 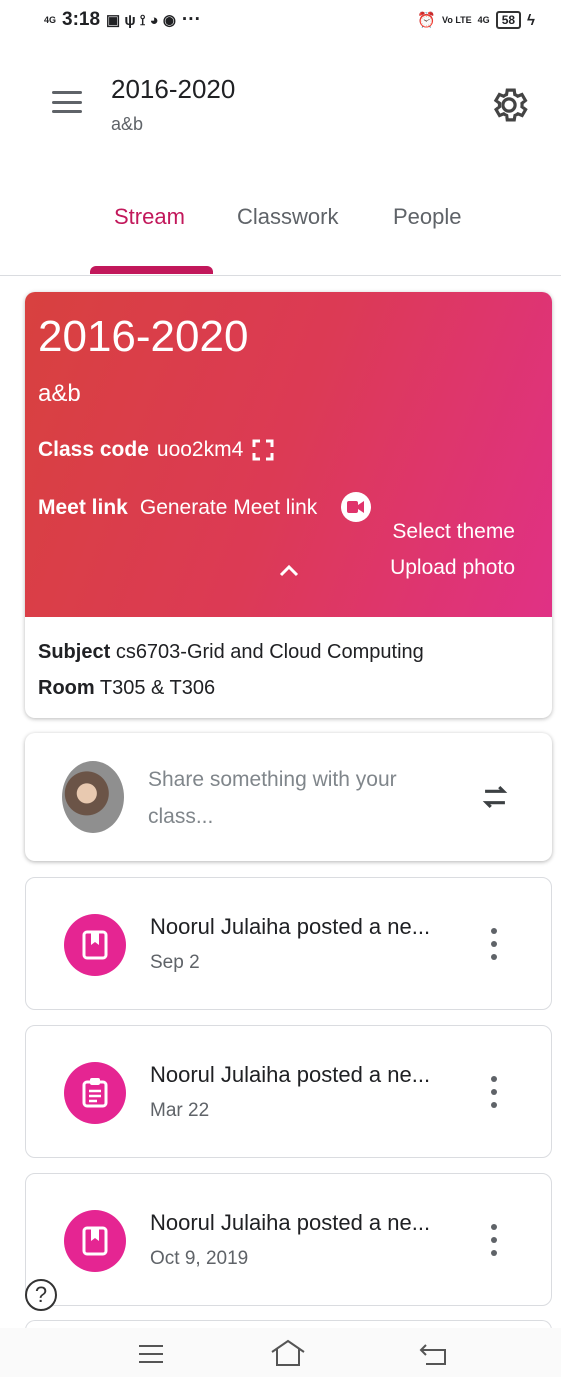 I want to click on tab-people: People, so click(x=427, y=217).